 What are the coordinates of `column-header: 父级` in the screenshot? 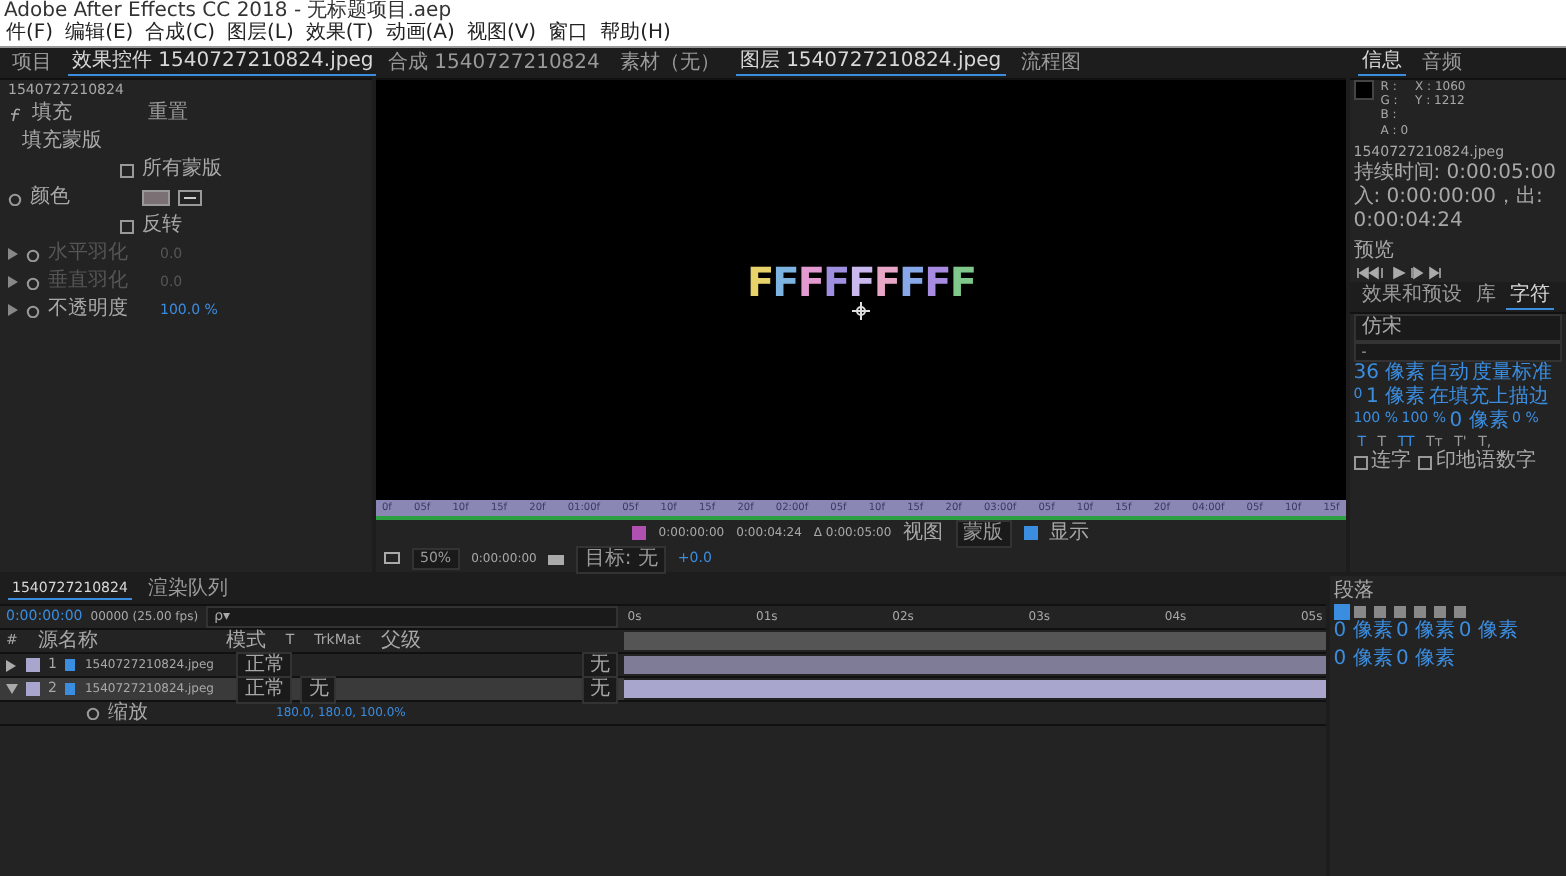 It's located at (400, 641).